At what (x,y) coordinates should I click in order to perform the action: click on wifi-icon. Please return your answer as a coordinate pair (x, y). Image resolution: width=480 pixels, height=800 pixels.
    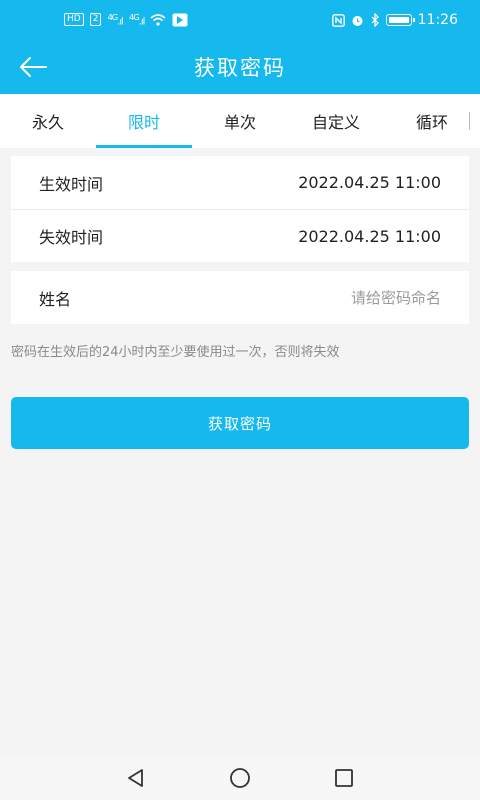
    Looking at the image, I should click on (158, 20).